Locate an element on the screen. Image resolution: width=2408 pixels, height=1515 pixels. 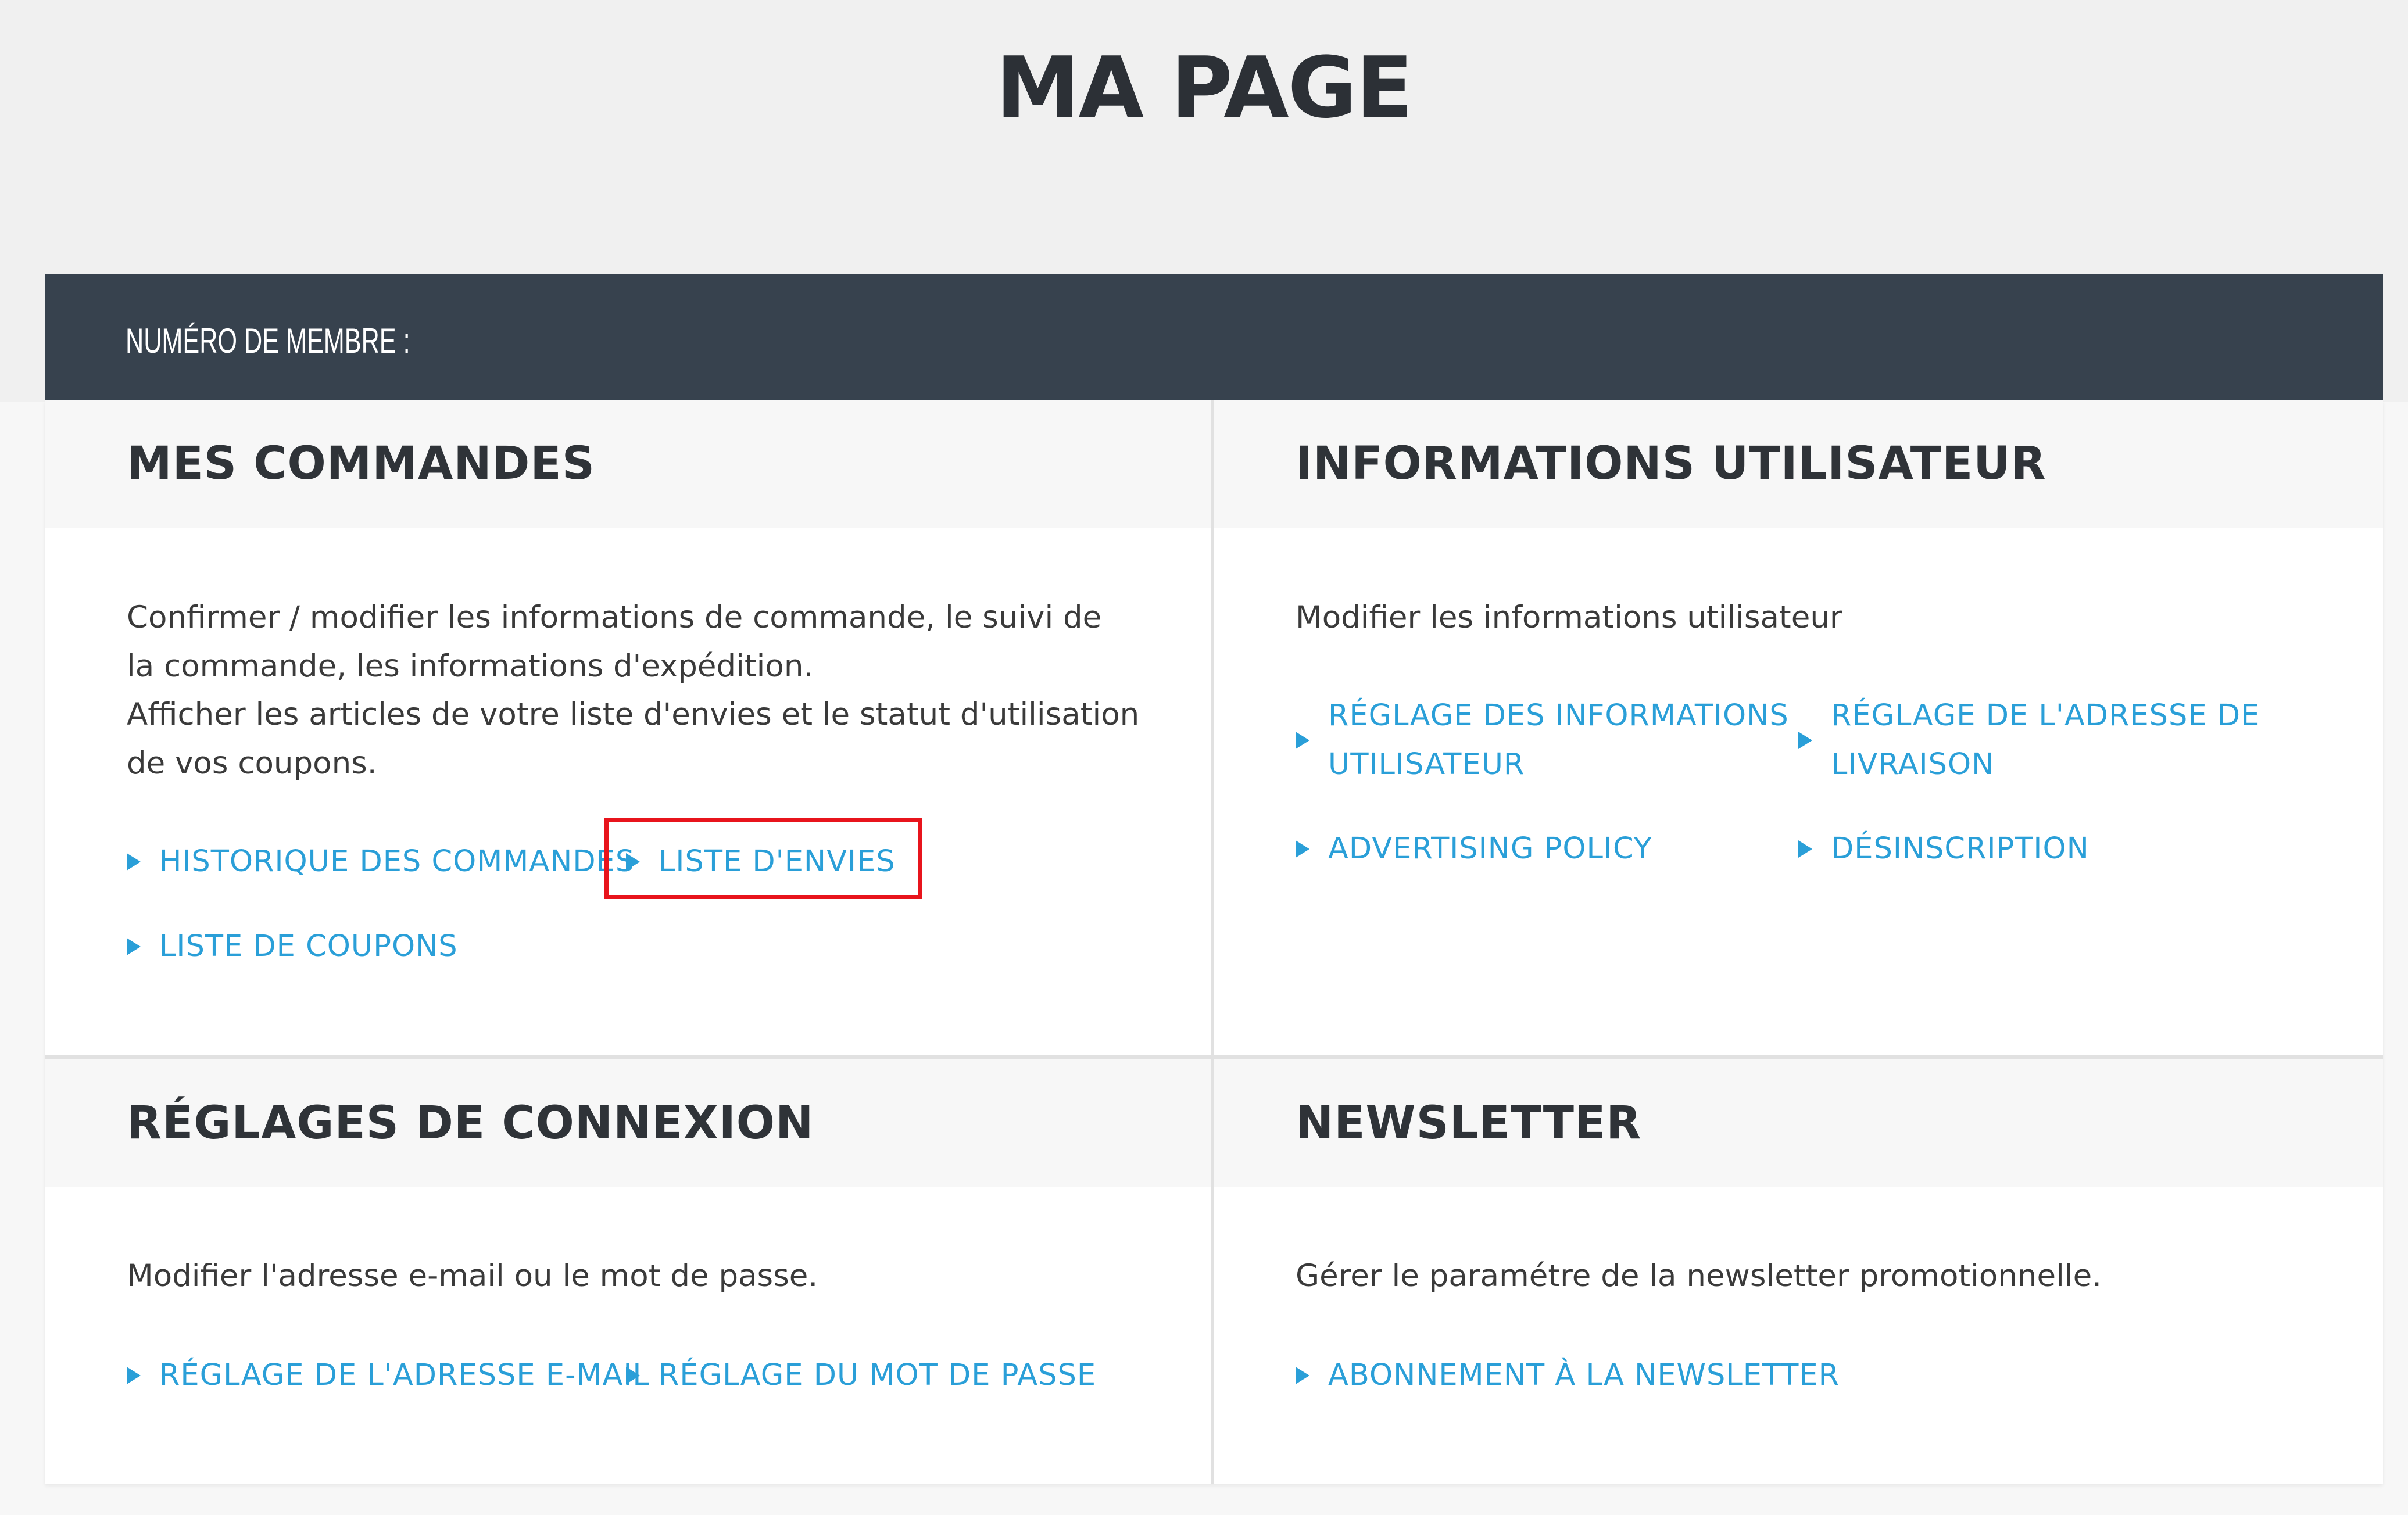
member-number-label: NUMÉRO DE MEMBRE : is located at coordinates (268, 341).